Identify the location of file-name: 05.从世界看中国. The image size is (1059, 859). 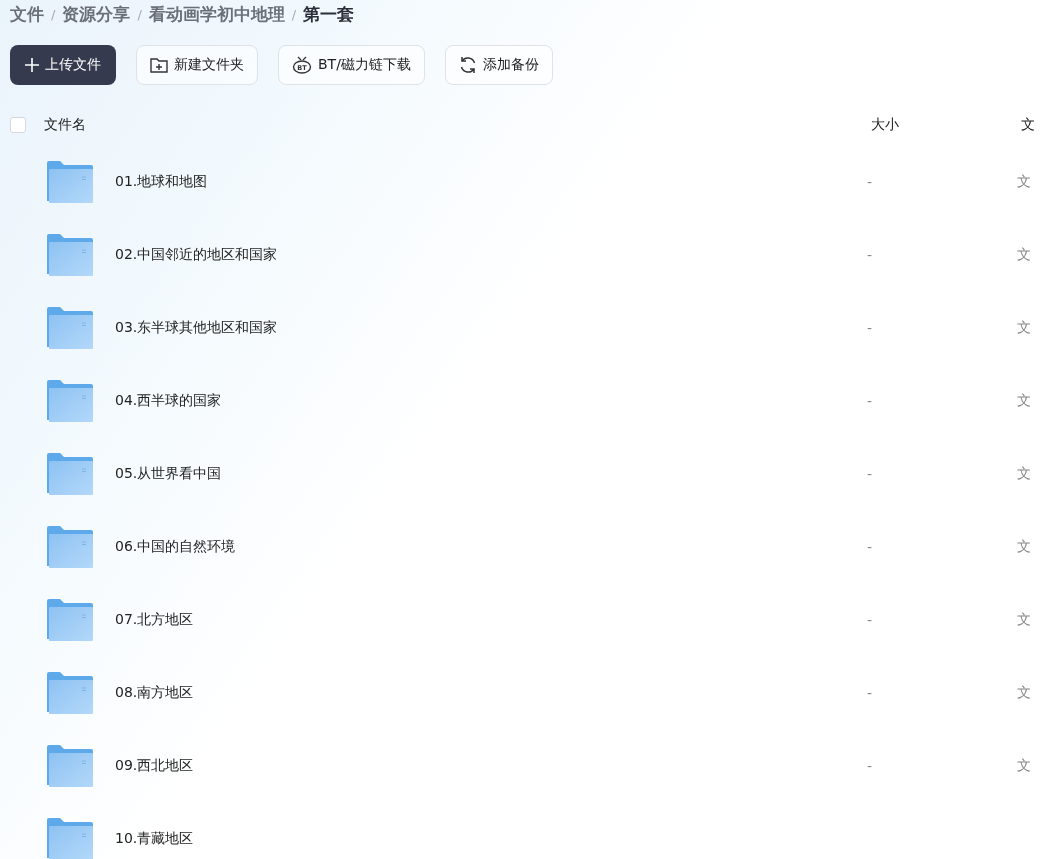
(168, 472).